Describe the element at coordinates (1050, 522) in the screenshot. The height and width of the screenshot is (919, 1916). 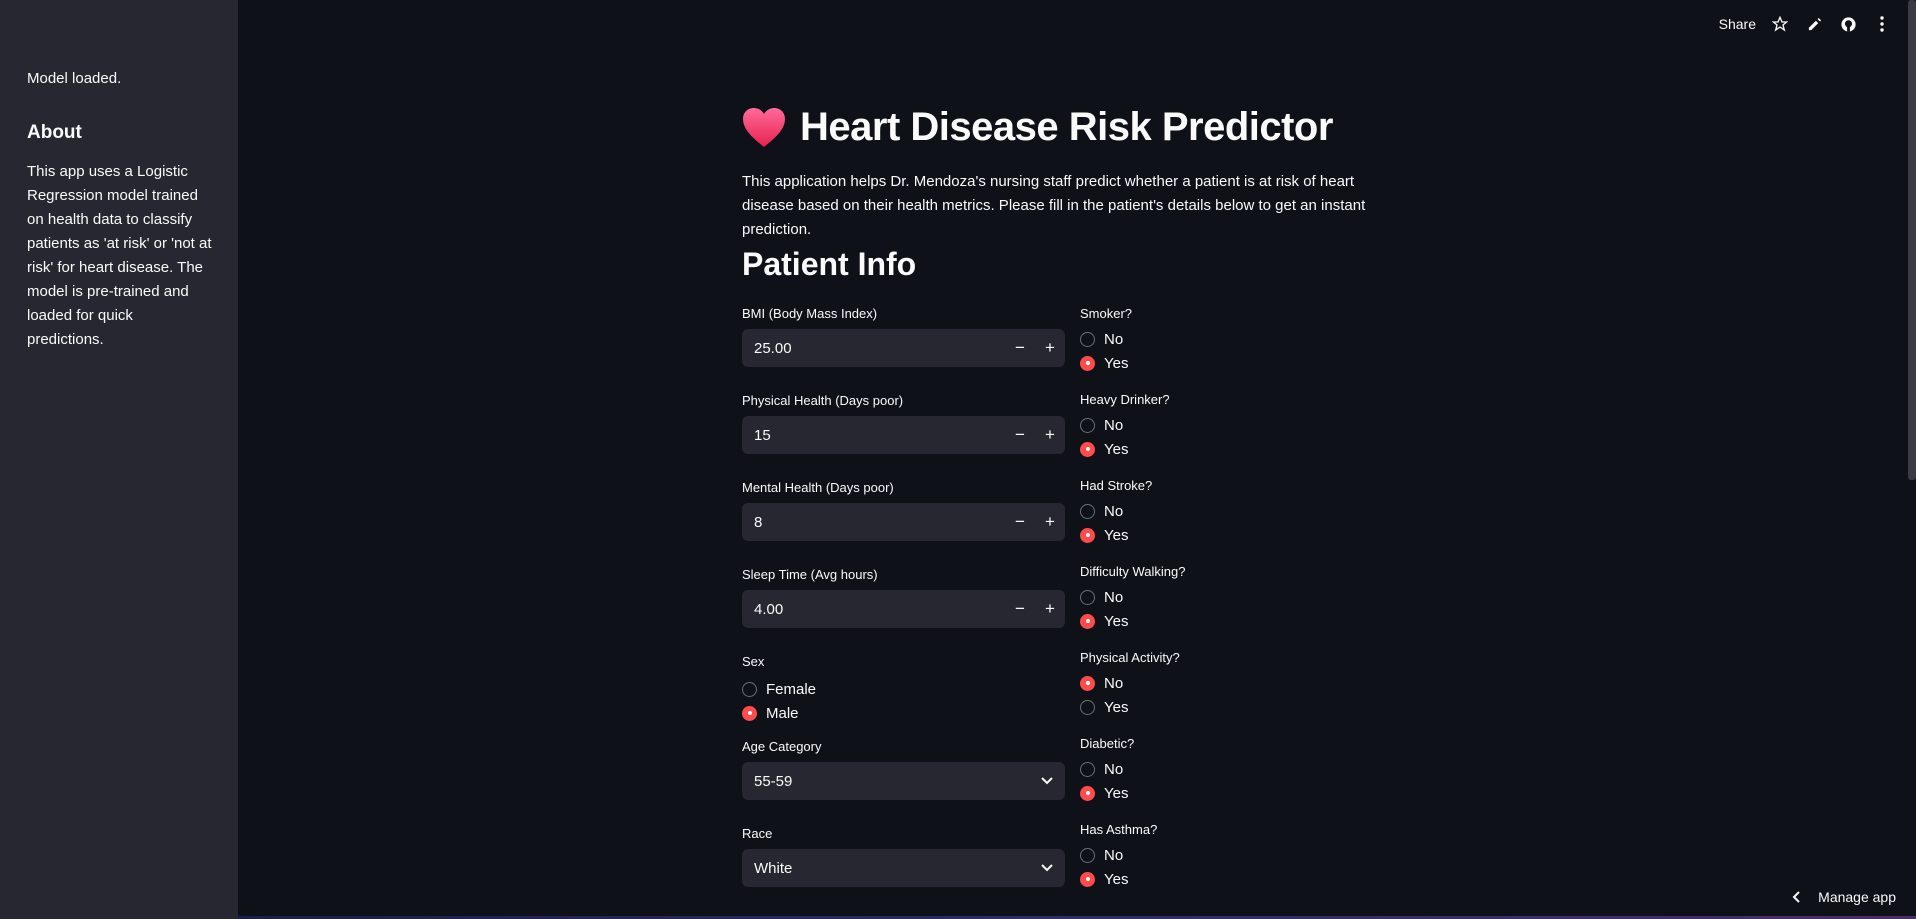
I see `mental-health-increment-button: +` at that location.